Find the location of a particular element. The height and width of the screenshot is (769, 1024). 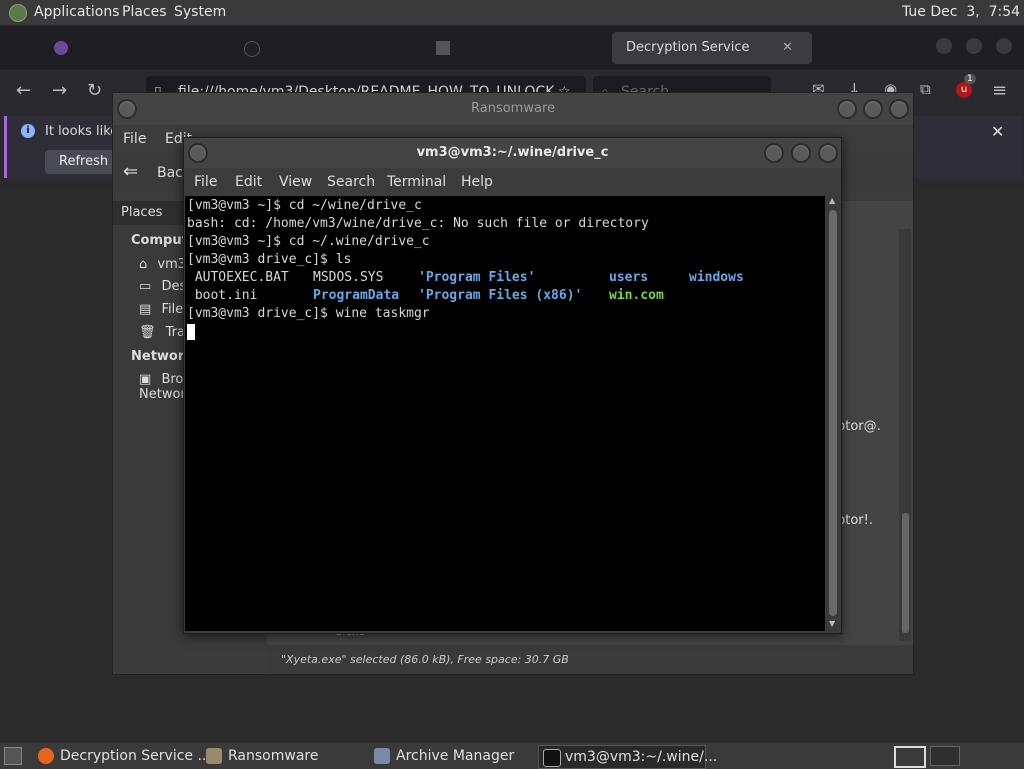

tab-title: Decryption Service is located at coordinates (688, 47).